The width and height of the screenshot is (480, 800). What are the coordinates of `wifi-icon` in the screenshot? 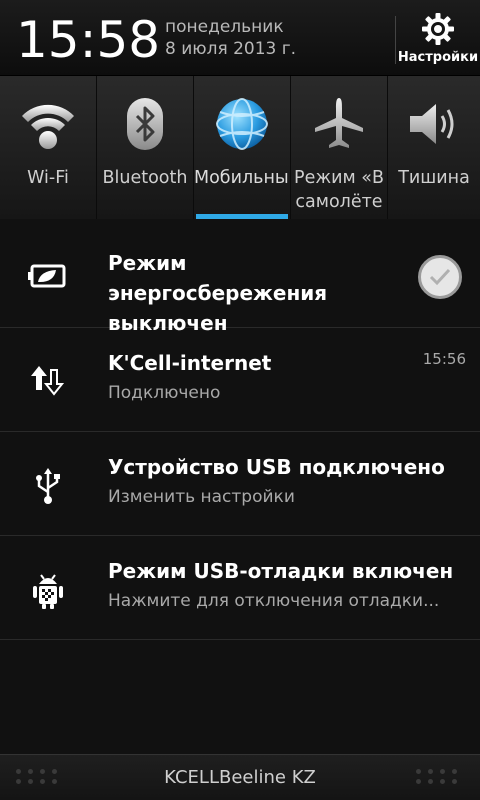 It's located at (48, 126).